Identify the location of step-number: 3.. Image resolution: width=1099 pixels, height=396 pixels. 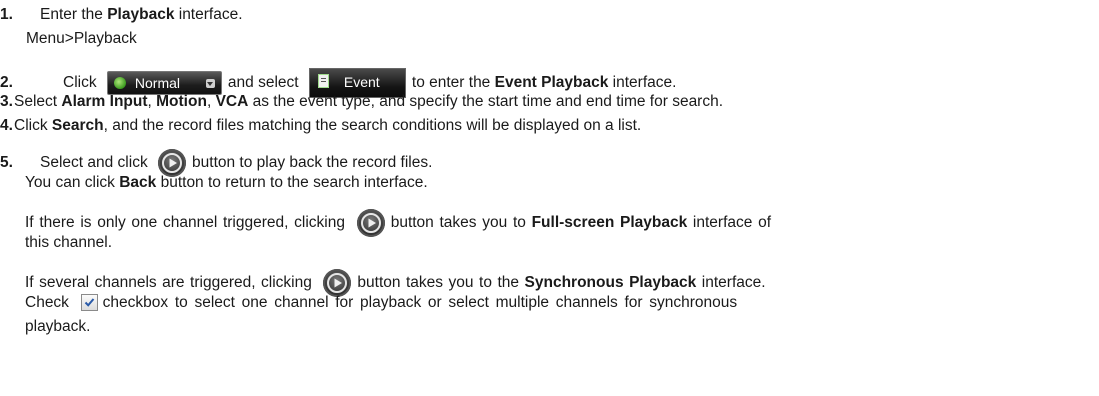
(6, 101).